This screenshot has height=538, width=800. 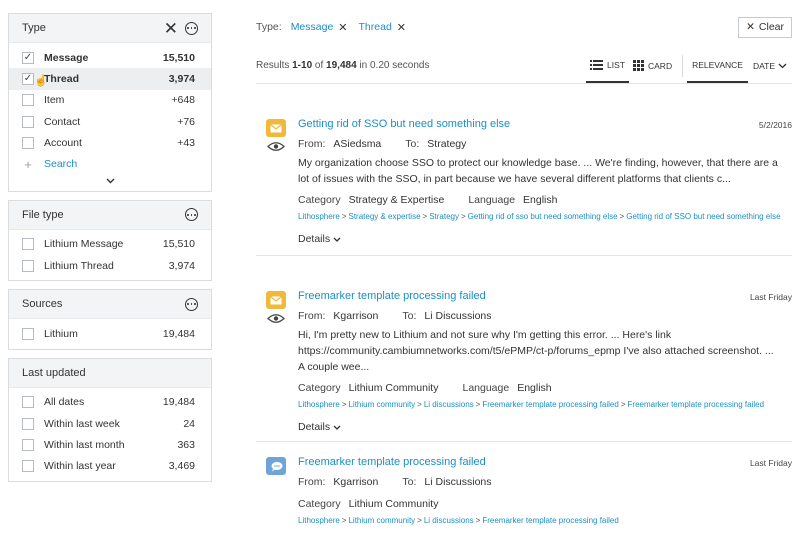 What do you see at coordinates (444, 216) in the screenshot?
I see `breadcrumb-link: Strategy` at bounding box center [444, 216].